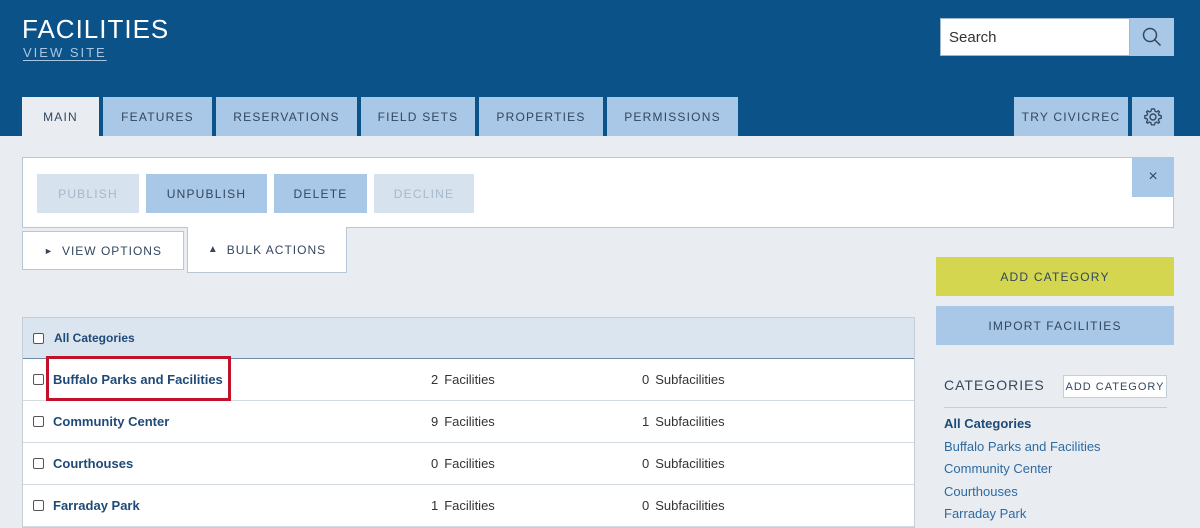 Image resolution: width=1200 pixels, height=528 pixels. What do you see at coordinates (1022, 426) in the screenshot?
I see `category-item-all: All Categories` at bounding box center [1022, 426].